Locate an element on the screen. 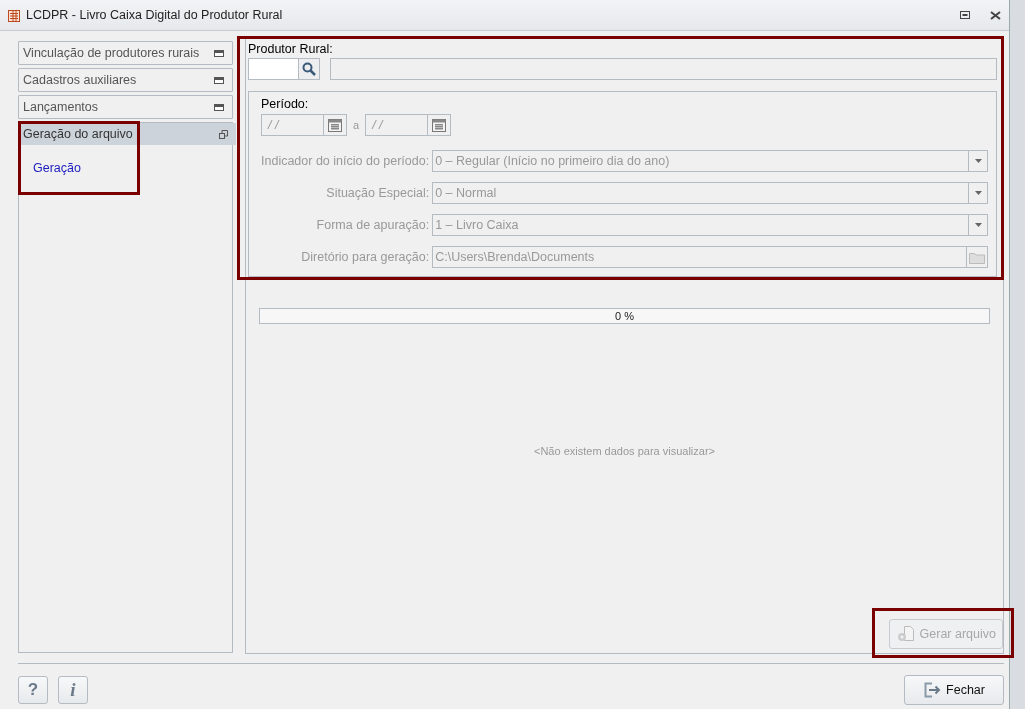 The image size is (1025, 709). field-label: Situação Especial: is located at coordinates (377, 193).